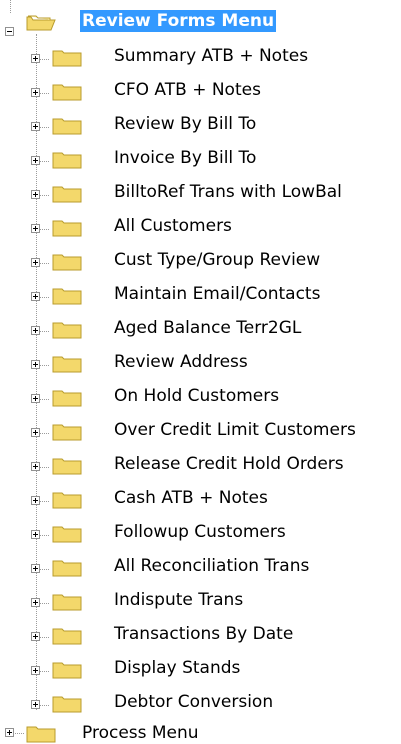 This screenshot has height=744, width=401. I want to click on process-menu-expand-toggle, so click(9, 732).